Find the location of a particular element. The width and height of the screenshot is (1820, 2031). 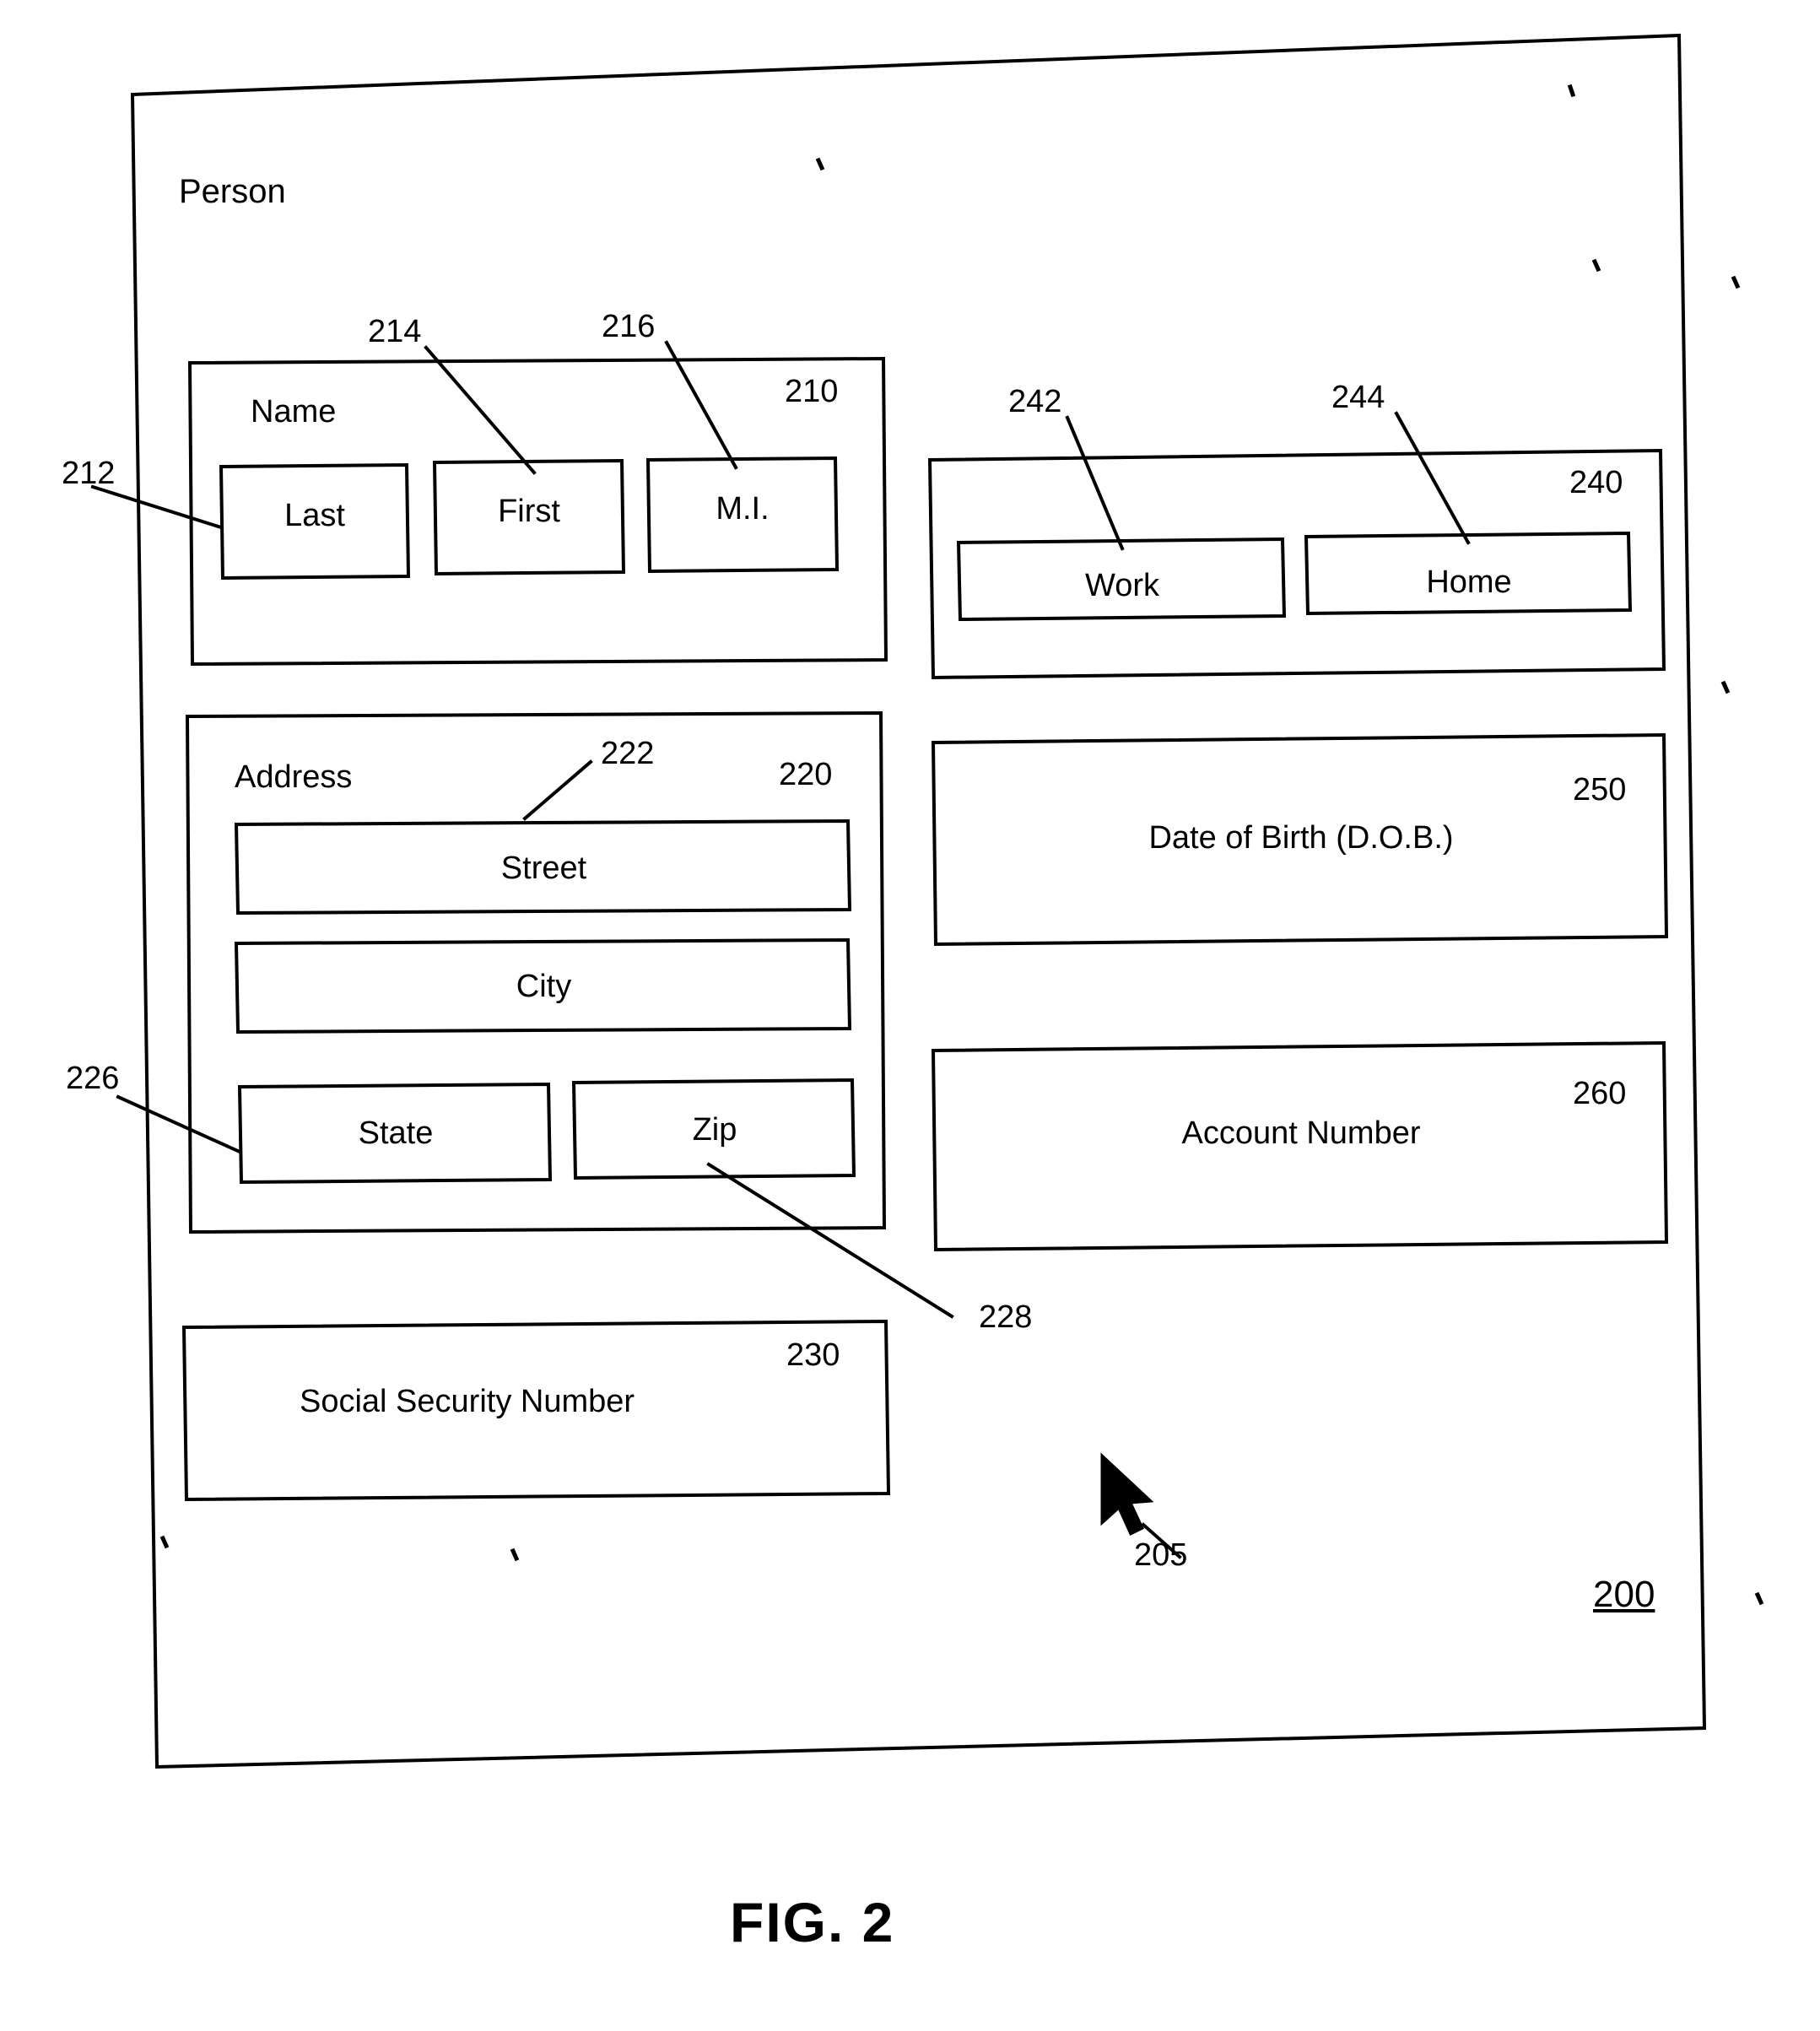

mouse-cursor-icon is located at coordinates (1127, 1494).